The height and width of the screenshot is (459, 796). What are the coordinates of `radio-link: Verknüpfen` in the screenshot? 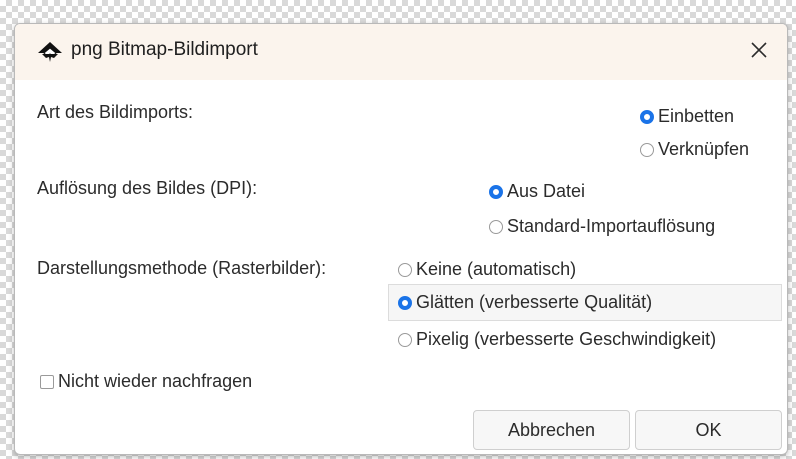 It's located at (694, 149).